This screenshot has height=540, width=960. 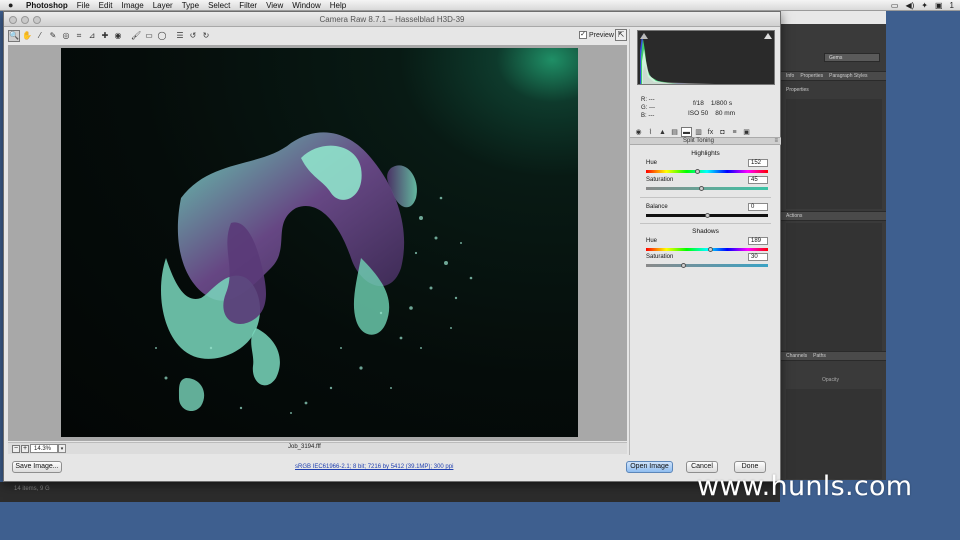 What do you see at coordinates (895, 5) in the screenshot?
I see `screen-share-icon: ▭` at bounding box center [895, 5].